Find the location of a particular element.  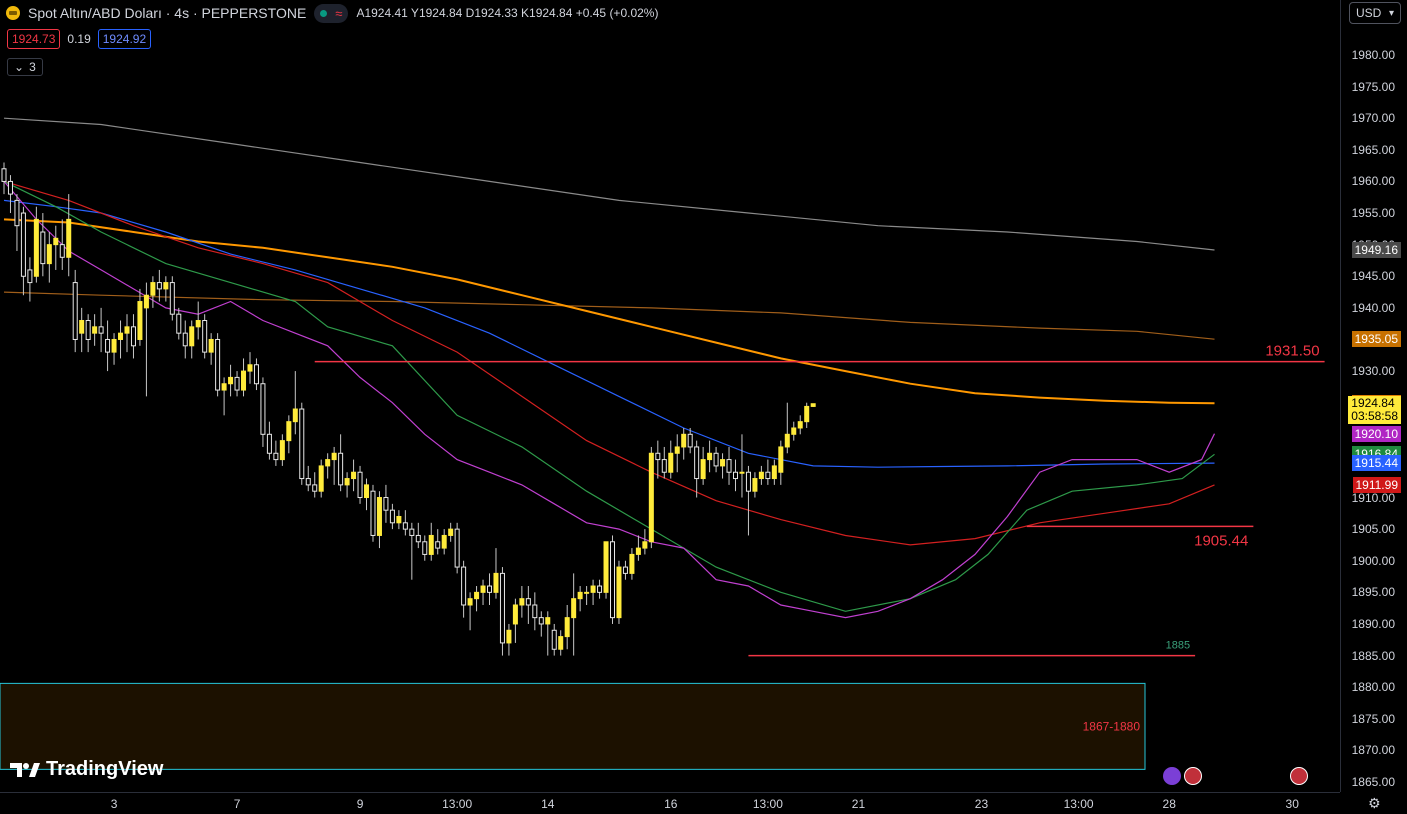

price-tick-label: 1975.00 is located at coordinates (1373, 86).